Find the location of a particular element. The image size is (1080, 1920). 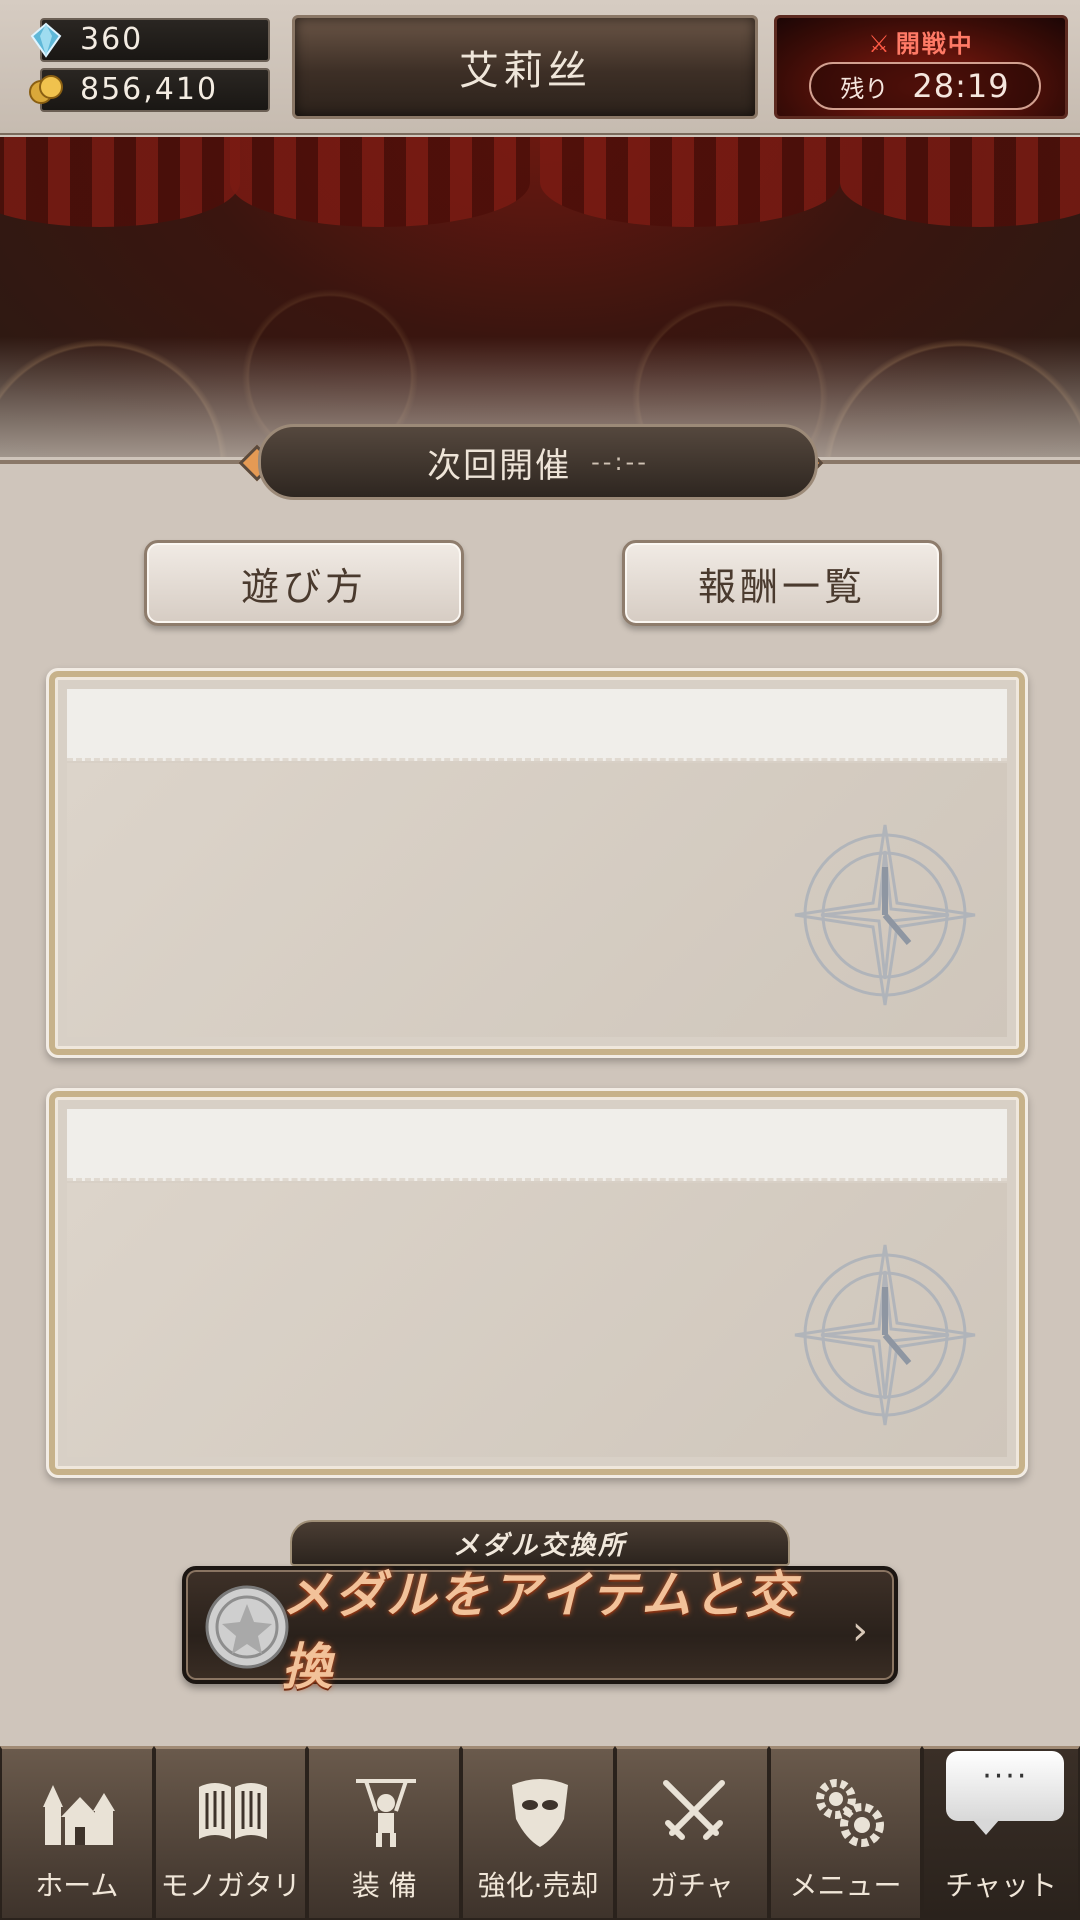

nav-upgrade-sell: 強化·売却 is located at coordinates (538, 1833).